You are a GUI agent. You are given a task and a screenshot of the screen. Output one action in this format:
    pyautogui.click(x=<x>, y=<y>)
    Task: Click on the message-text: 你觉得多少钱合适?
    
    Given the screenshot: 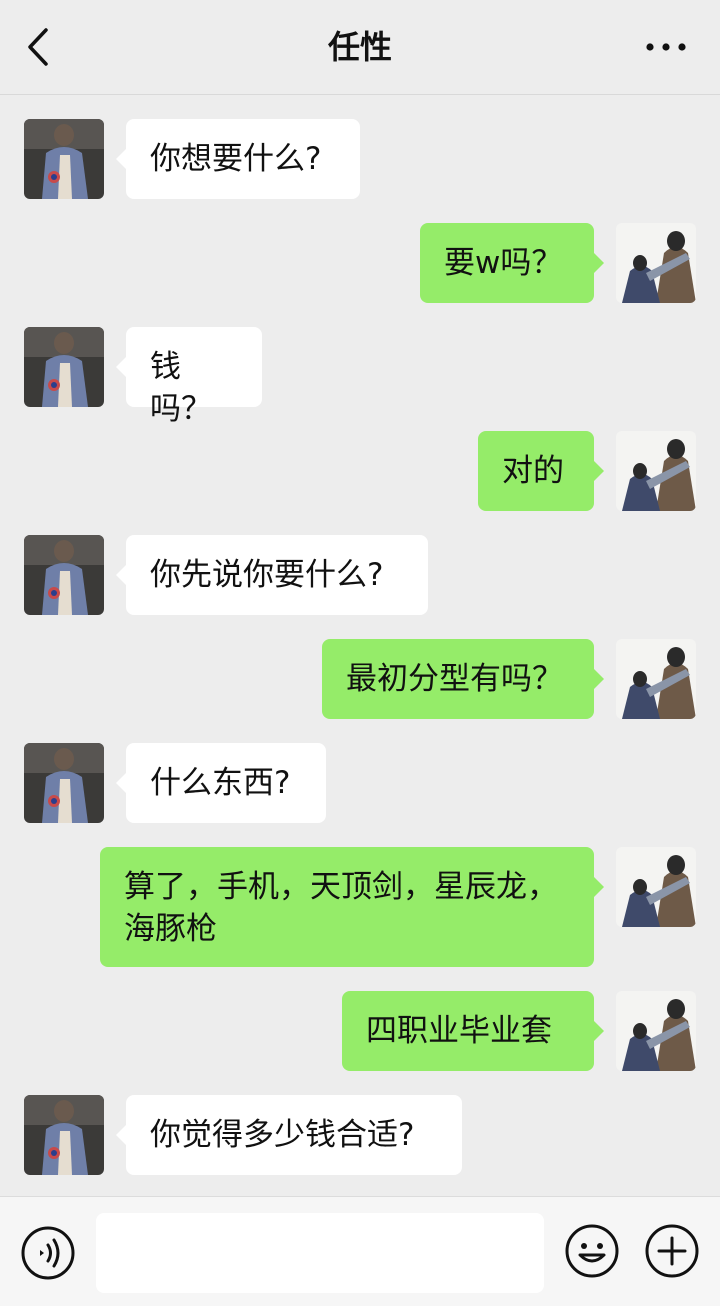 What is the action you would take?
    pyautogui.click(x=282, y=1135)
    